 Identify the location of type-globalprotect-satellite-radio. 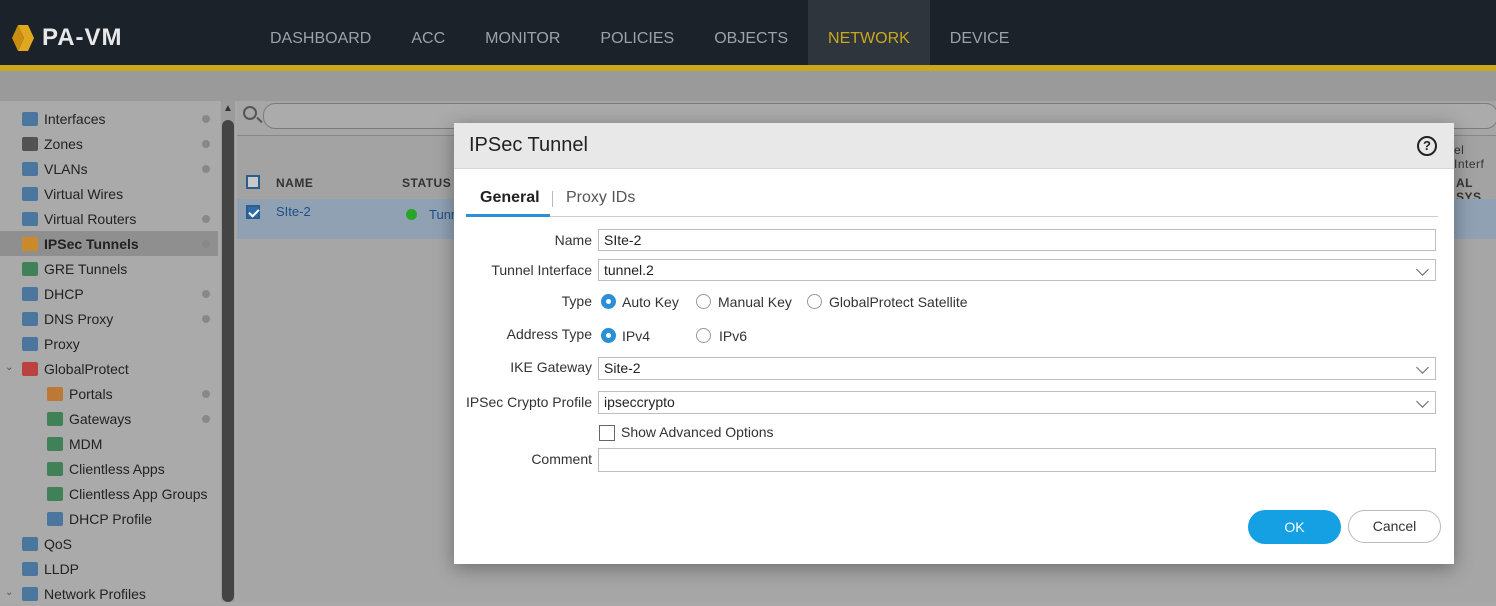
(814, 301).